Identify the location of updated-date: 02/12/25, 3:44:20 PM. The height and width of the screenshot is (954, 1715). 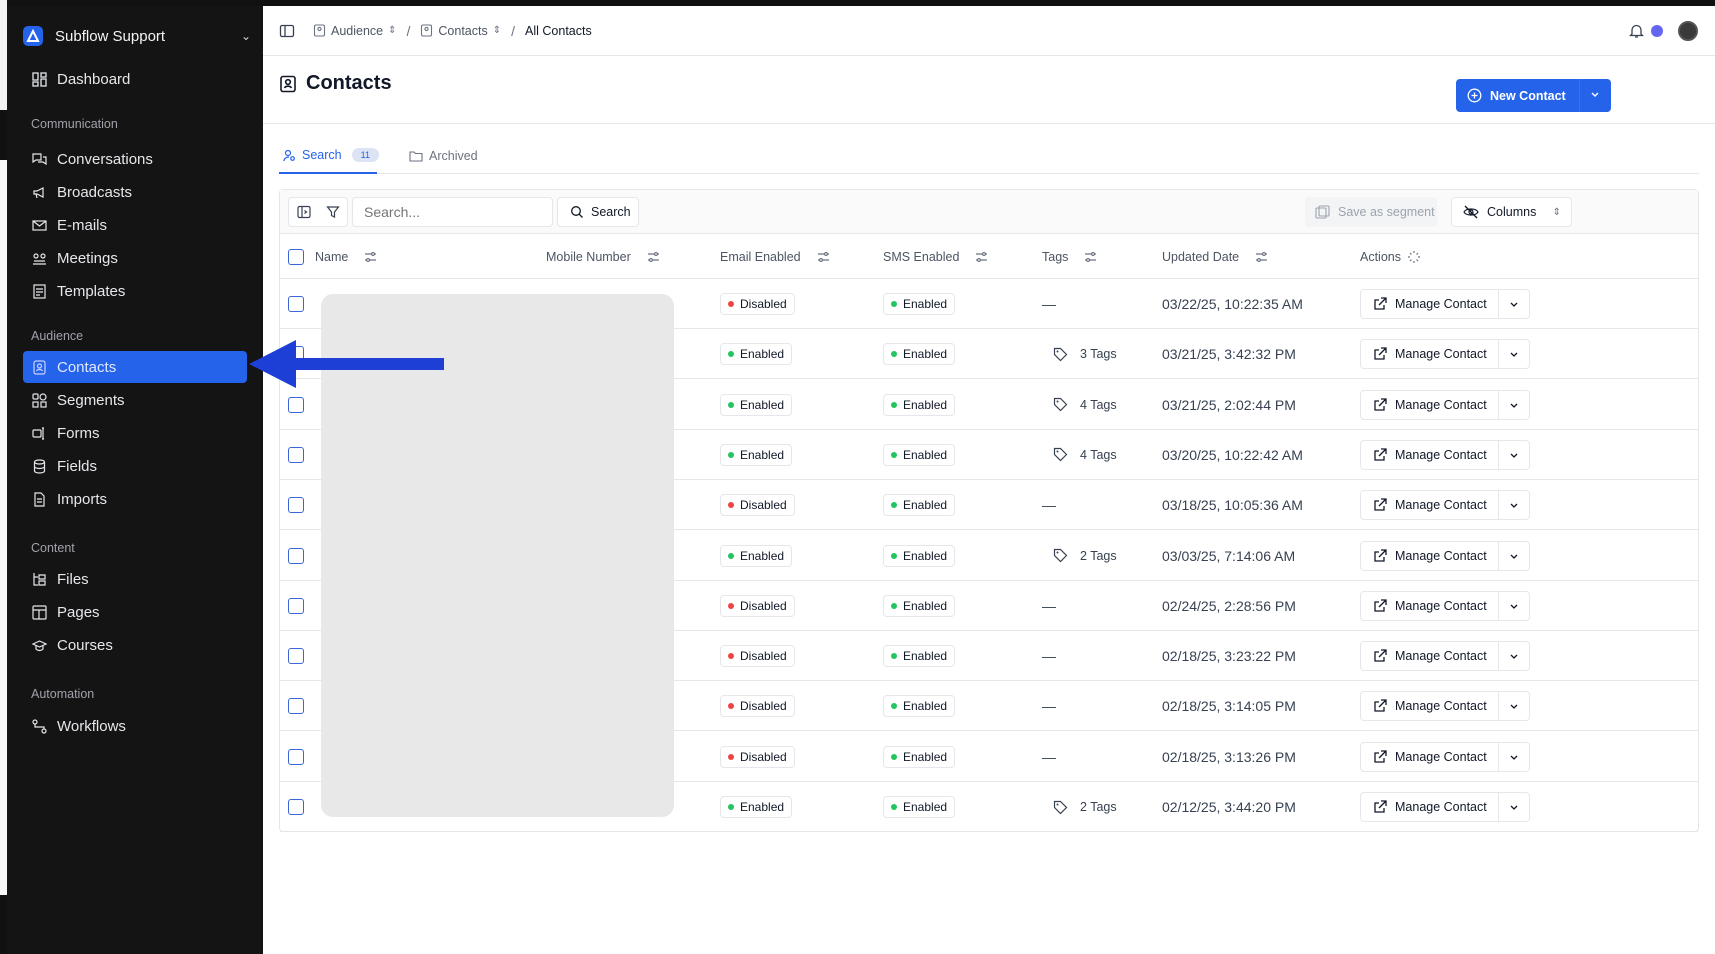
(1229, 807).